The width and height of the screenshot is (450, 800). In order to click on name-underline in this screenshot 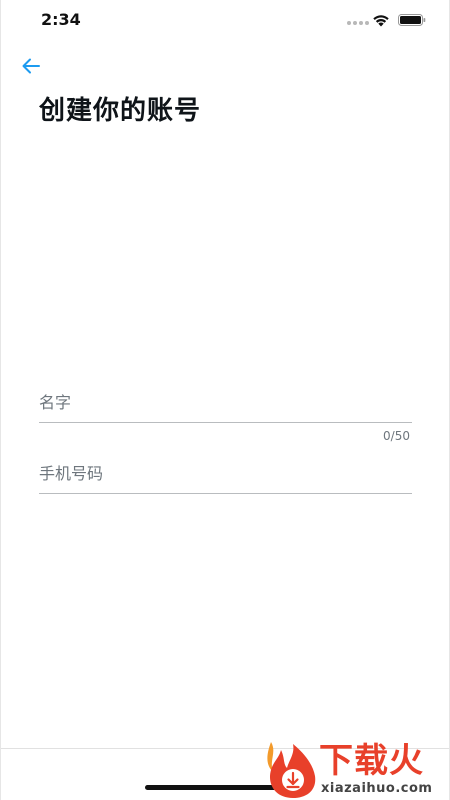, I will do `click(225, 422)`.